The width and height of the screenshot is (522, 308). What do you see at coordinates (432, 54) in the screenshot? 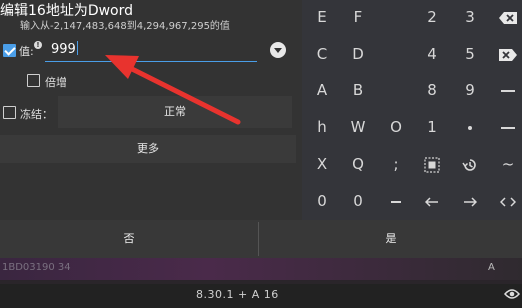
I see `key-4: 4` at bounding box center [432, 54].